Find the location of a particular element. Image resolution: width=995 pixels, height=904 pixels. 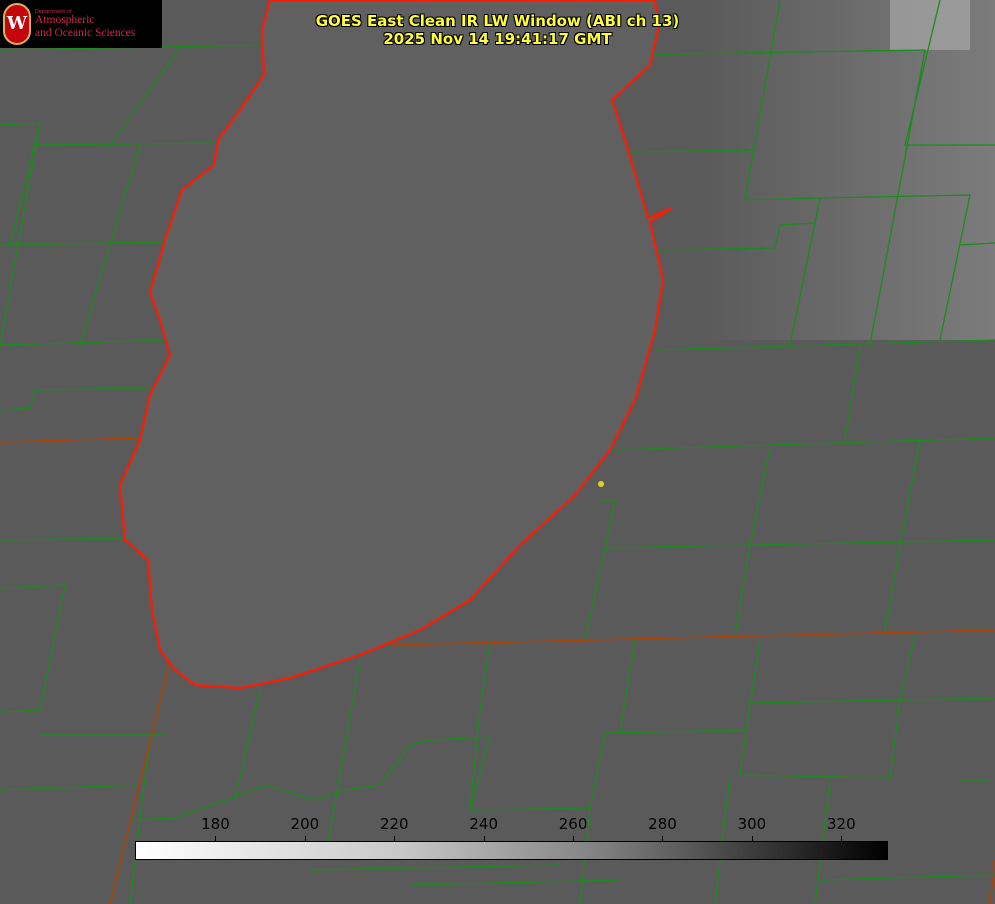

colorbar-tick-label: 200 is located at coordinates (305, 824).